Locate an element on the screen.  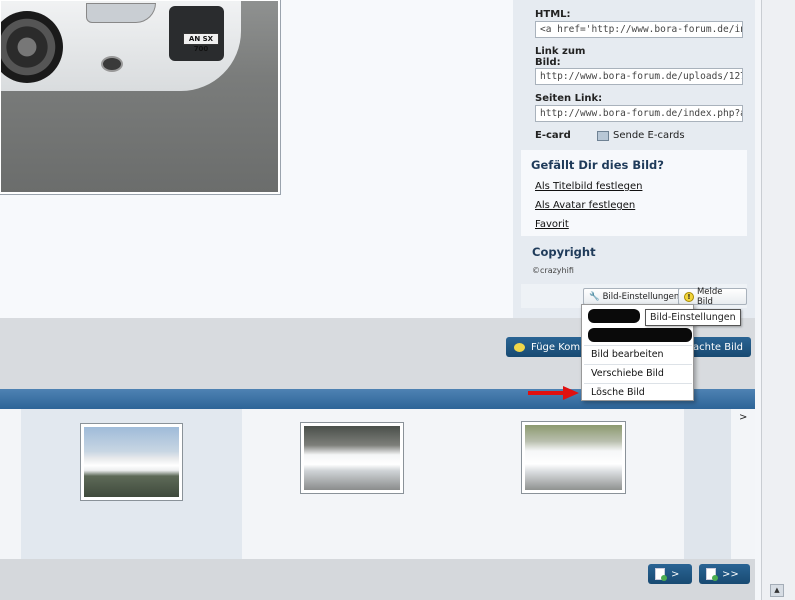
pagination-band is located at coordinates (377, 579).